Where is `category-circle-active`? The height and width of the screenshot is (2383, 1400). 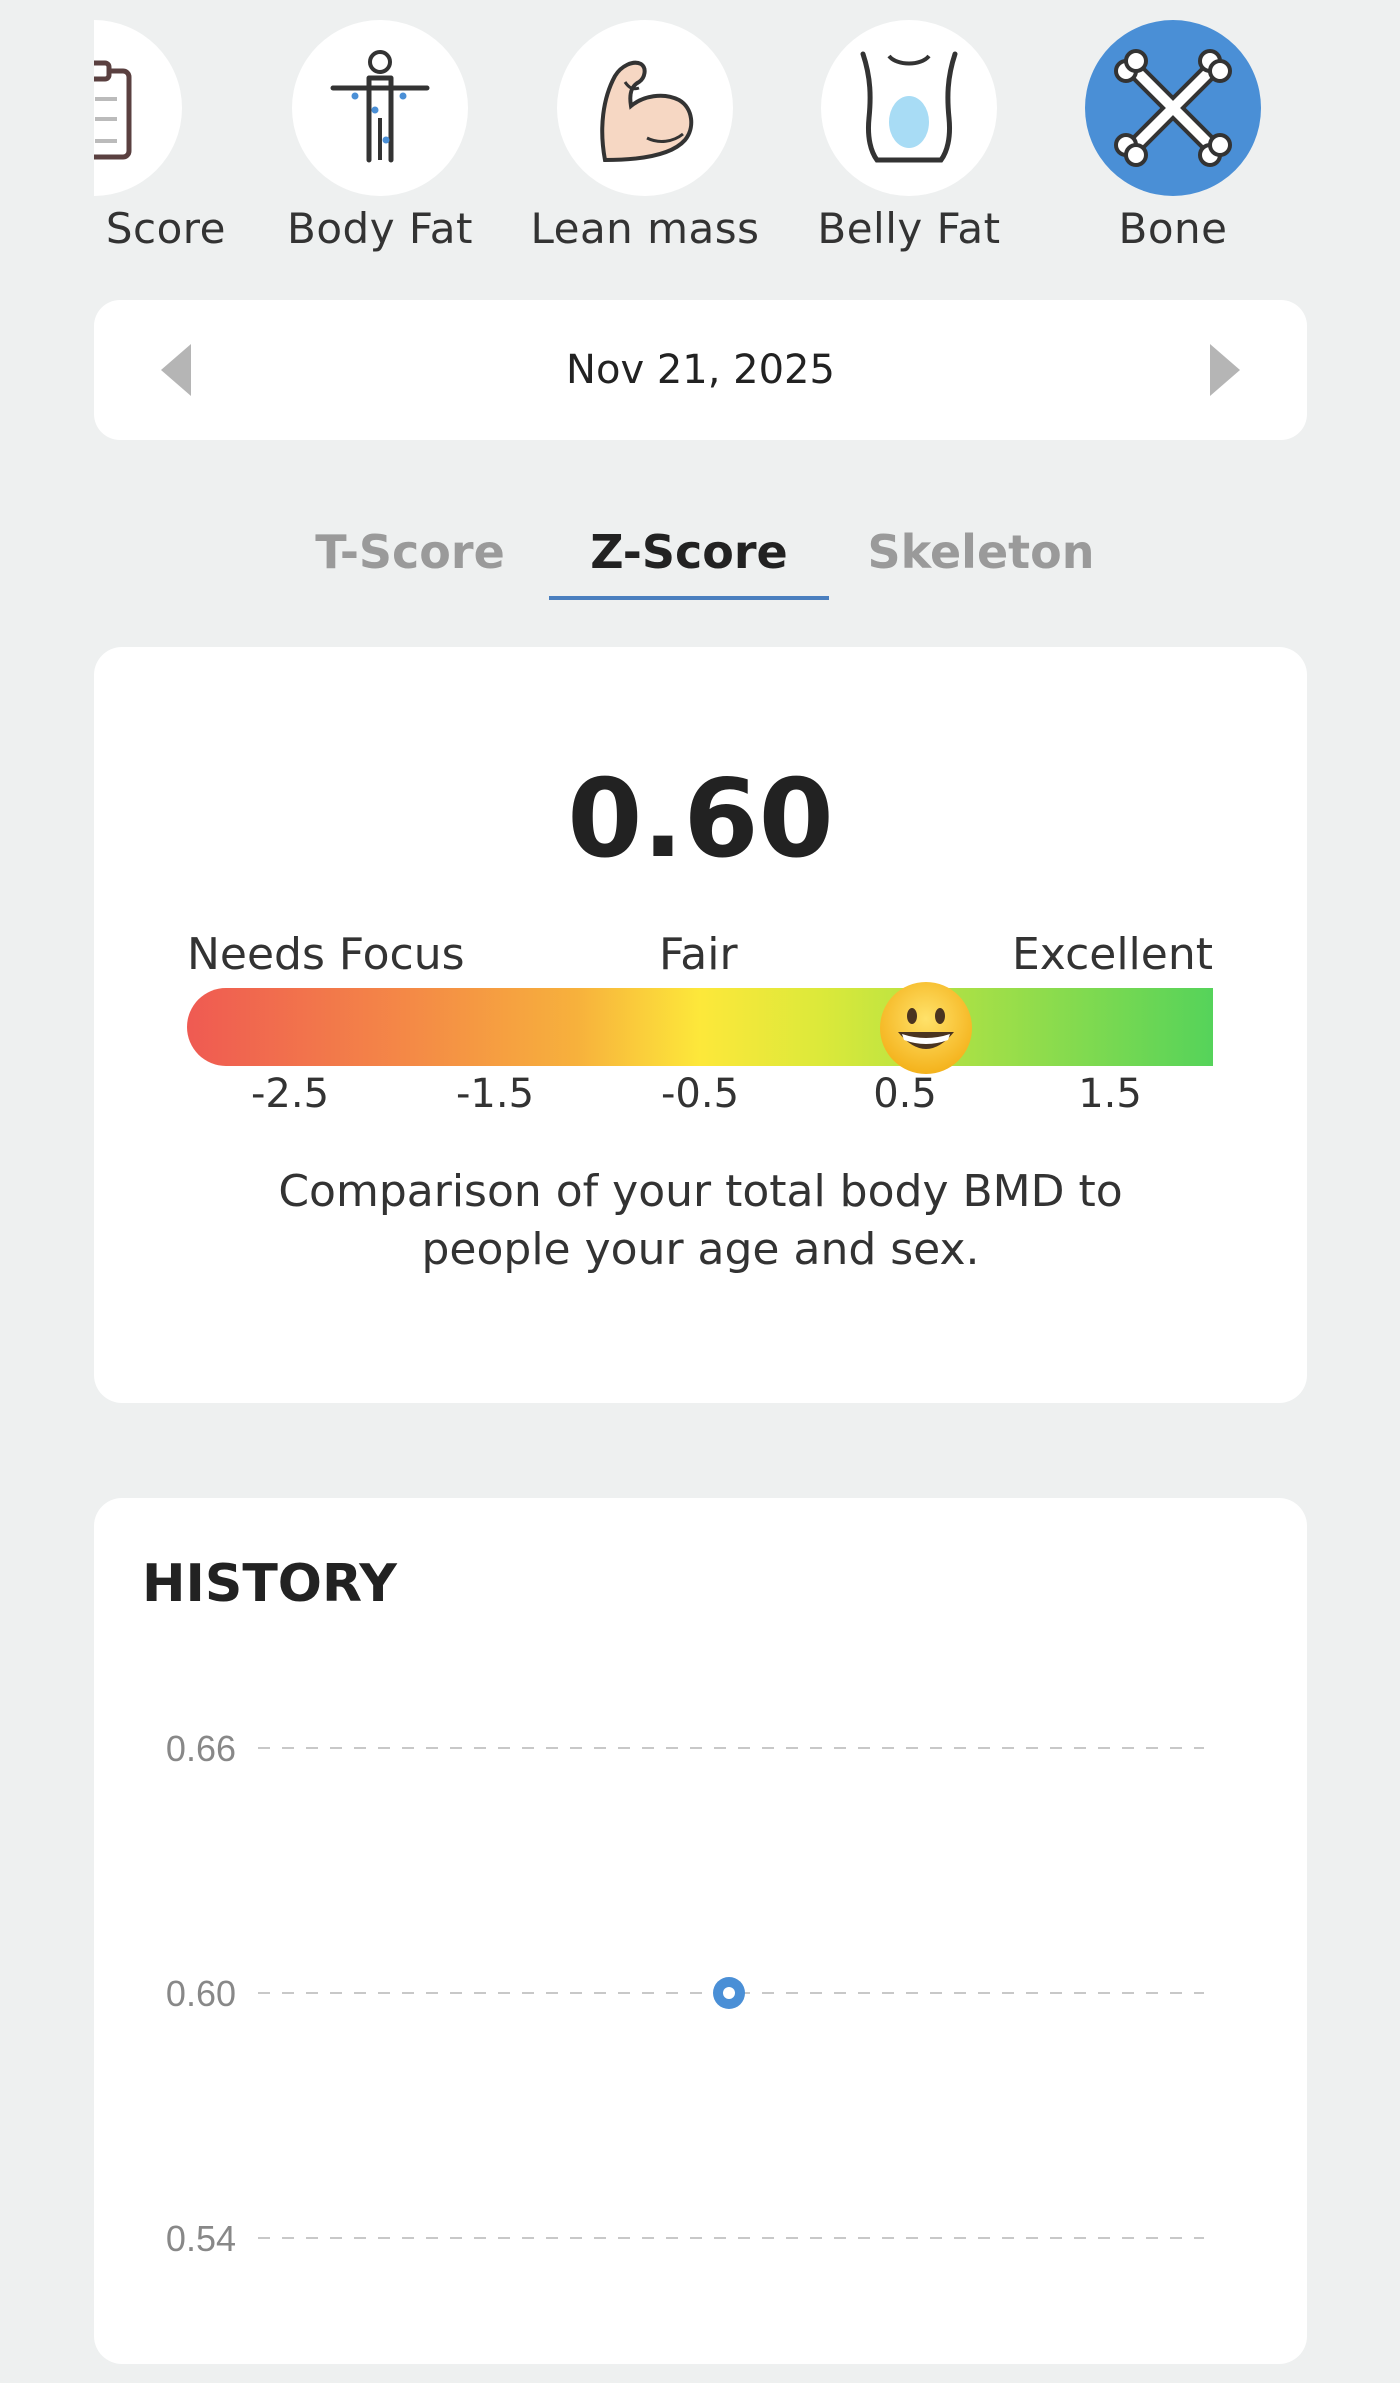 category-circle-active is located at coordinates (1173, 108).